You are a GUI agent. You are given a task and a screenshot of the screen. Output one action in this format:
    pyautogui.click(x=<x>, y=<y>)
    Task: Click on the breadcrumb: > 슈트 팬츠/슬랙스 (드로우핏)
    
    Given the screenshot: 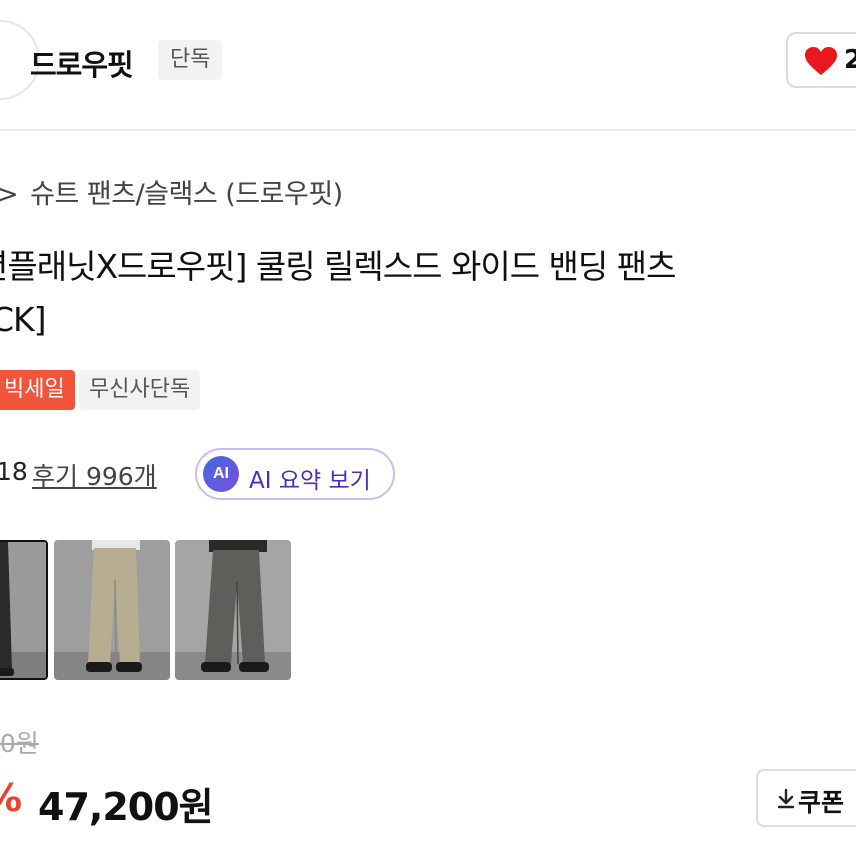 What is the action you would take?
    pyautogui.click(x=171, y=191)
    